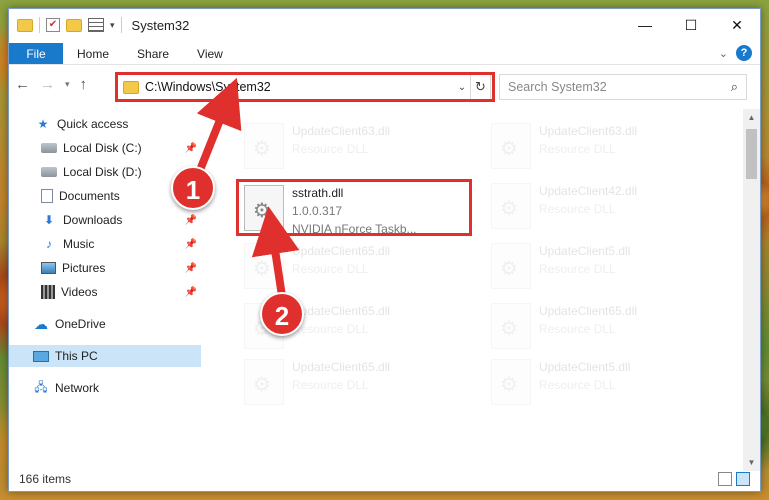 The image size is (769, 500). I want to click on close-button: ✕, so click(737, 25).